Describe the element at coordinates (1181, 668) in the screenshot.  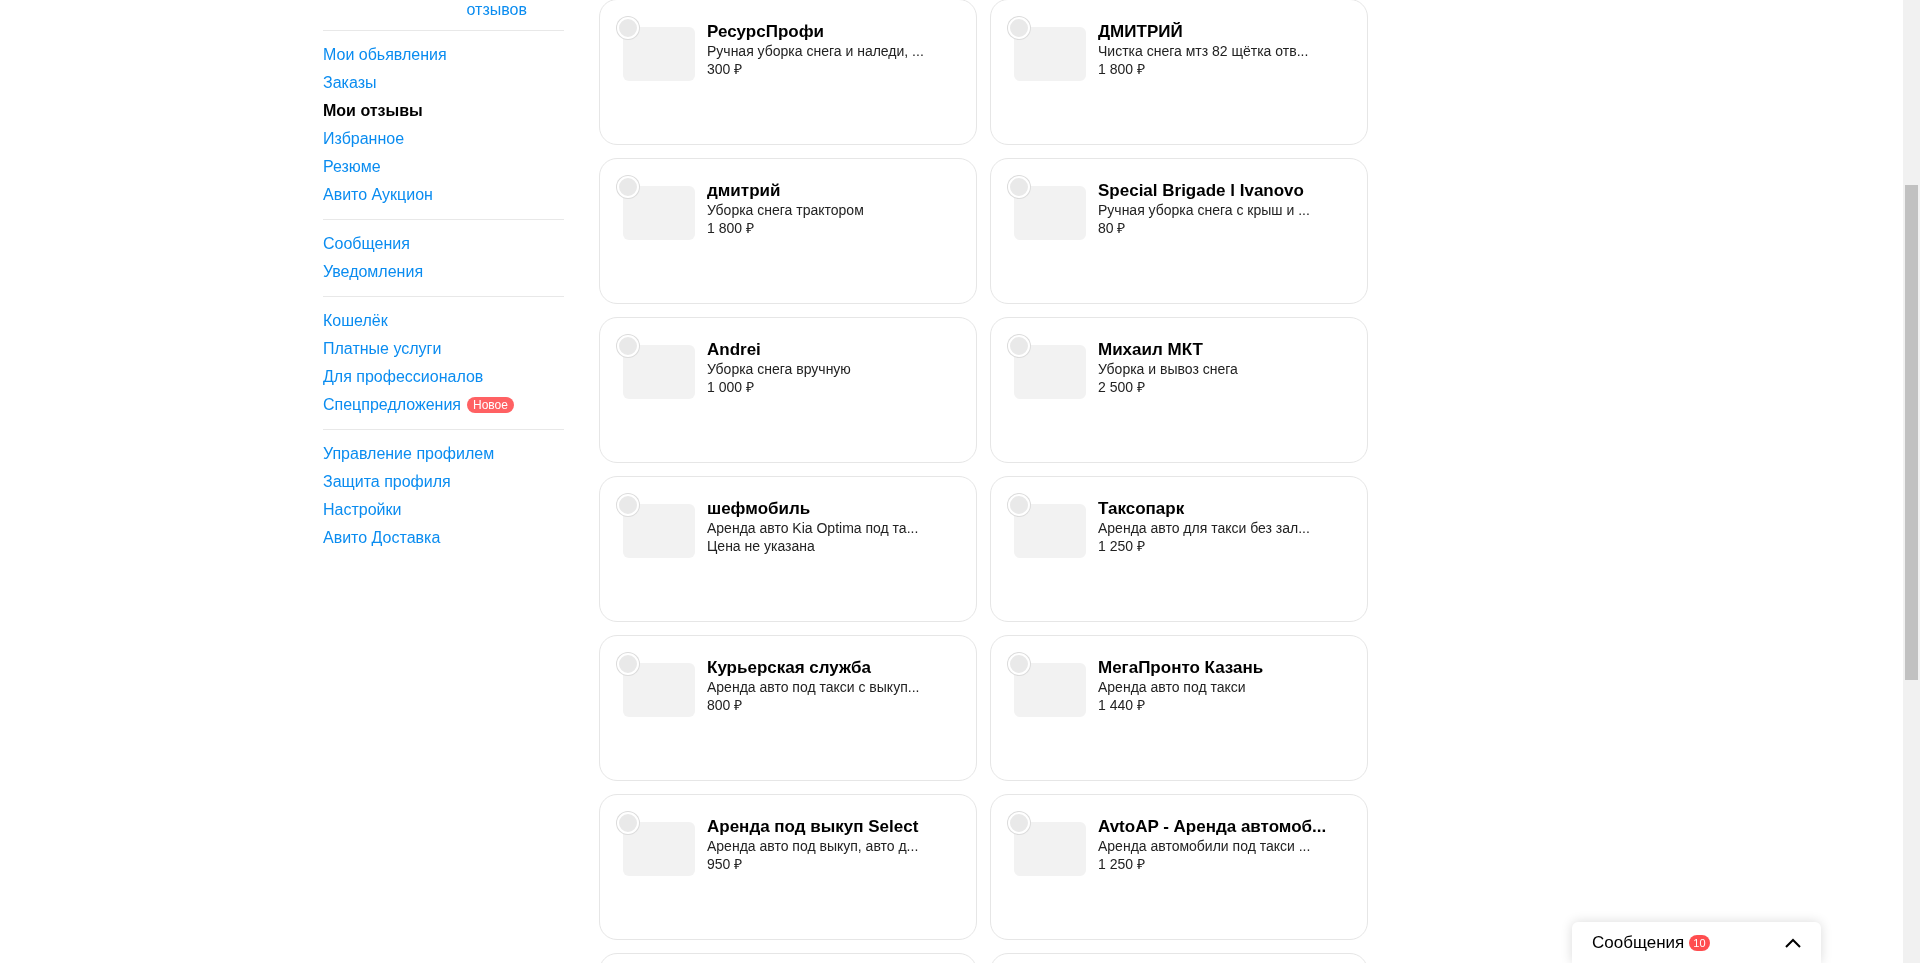
I see `seller-name: МегаПронто Казань` at that location.